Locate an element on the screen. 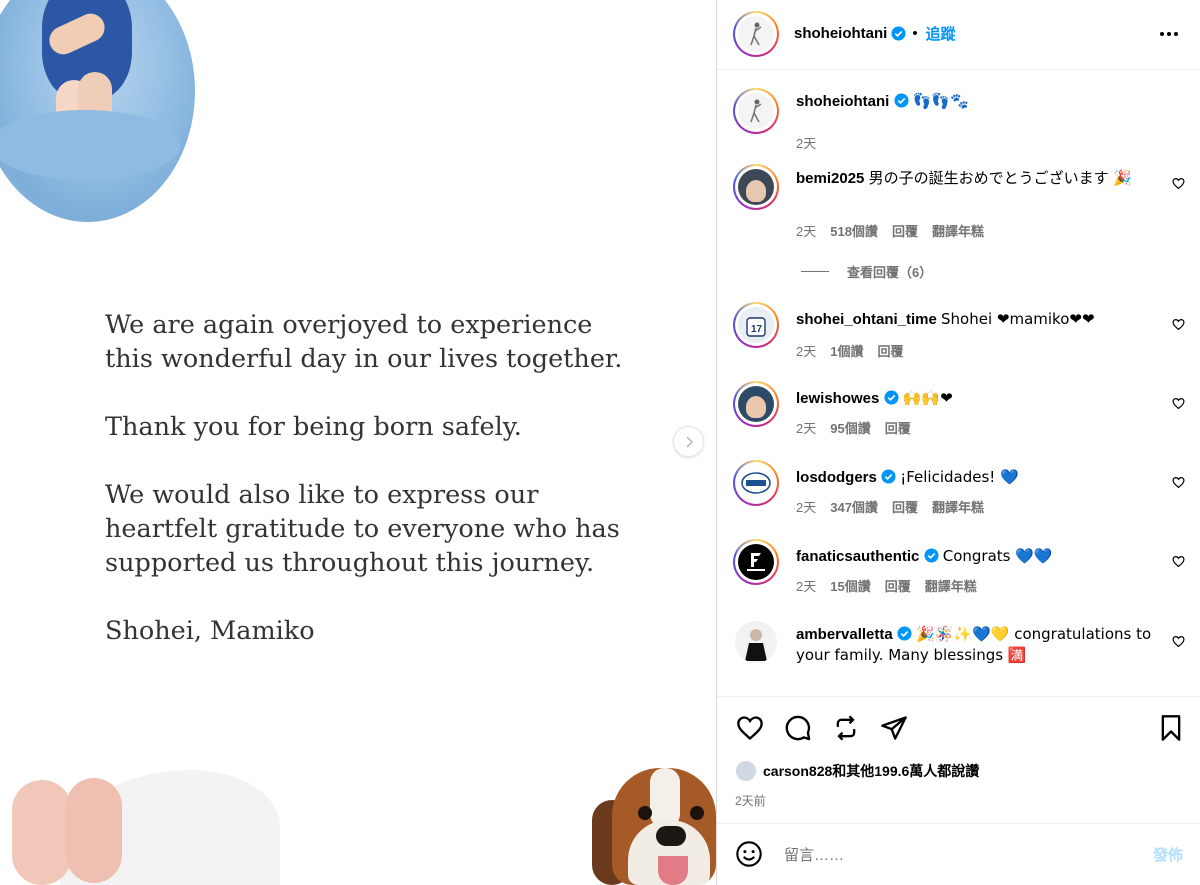  post-comment-button: 發佈 is located at coordinates (1168, 854).